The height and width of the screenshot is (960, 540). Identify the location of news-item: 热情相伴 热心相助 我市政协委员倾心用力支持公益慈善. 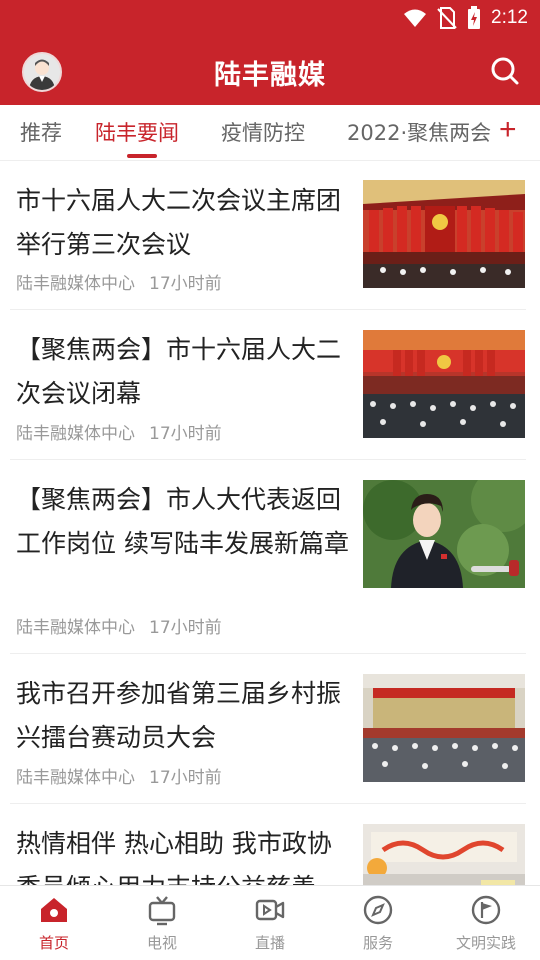
(268, 844).